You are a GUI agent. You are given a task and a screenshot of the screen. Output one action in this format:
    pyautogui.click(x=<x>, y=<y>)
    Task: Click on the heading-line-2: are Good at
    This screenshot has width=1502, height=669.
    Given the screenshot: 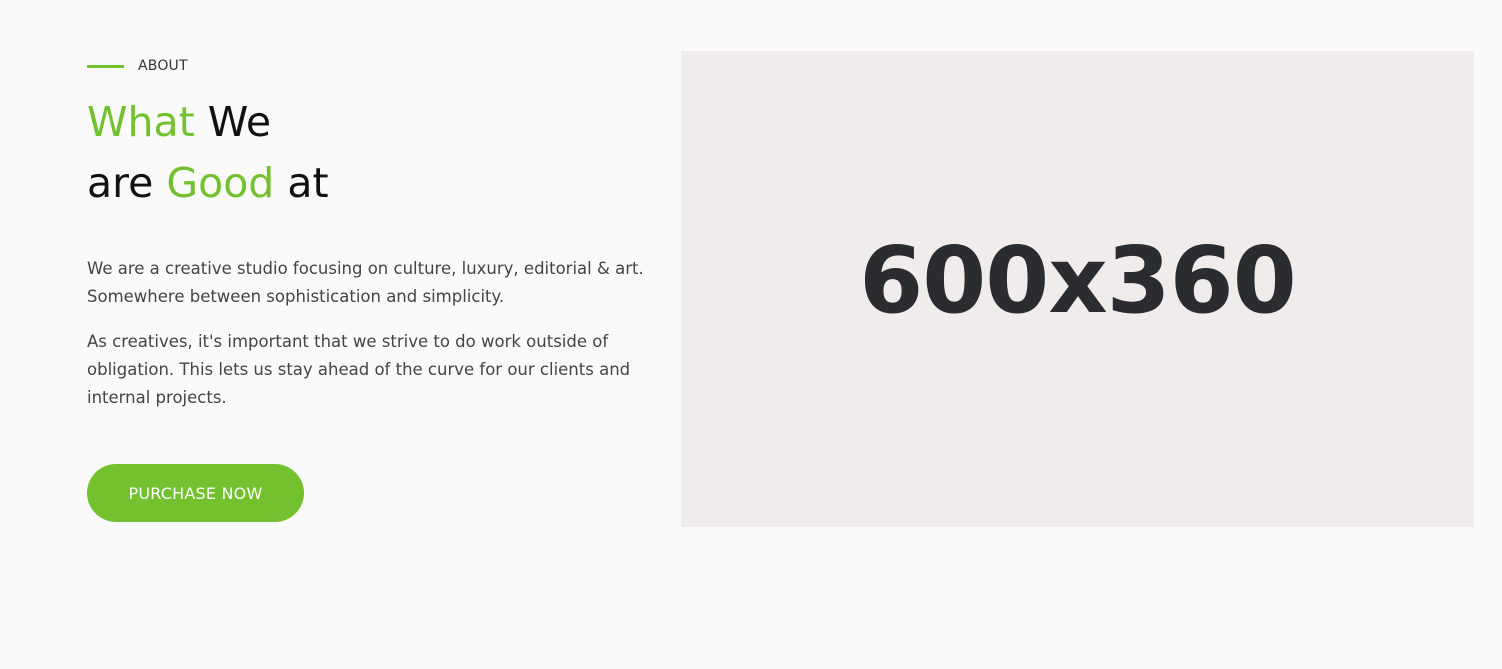 What is the action you would take?
    pyautogui.click(x=208, y=183)
    